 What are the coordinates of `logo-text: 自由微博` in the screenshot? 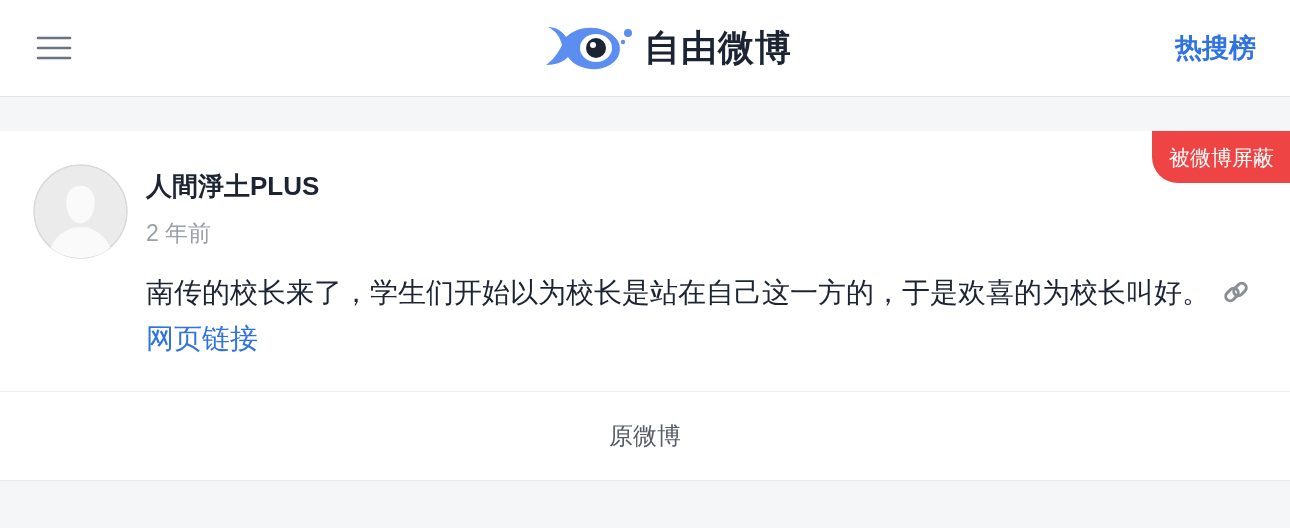 It's located at (717, 48).